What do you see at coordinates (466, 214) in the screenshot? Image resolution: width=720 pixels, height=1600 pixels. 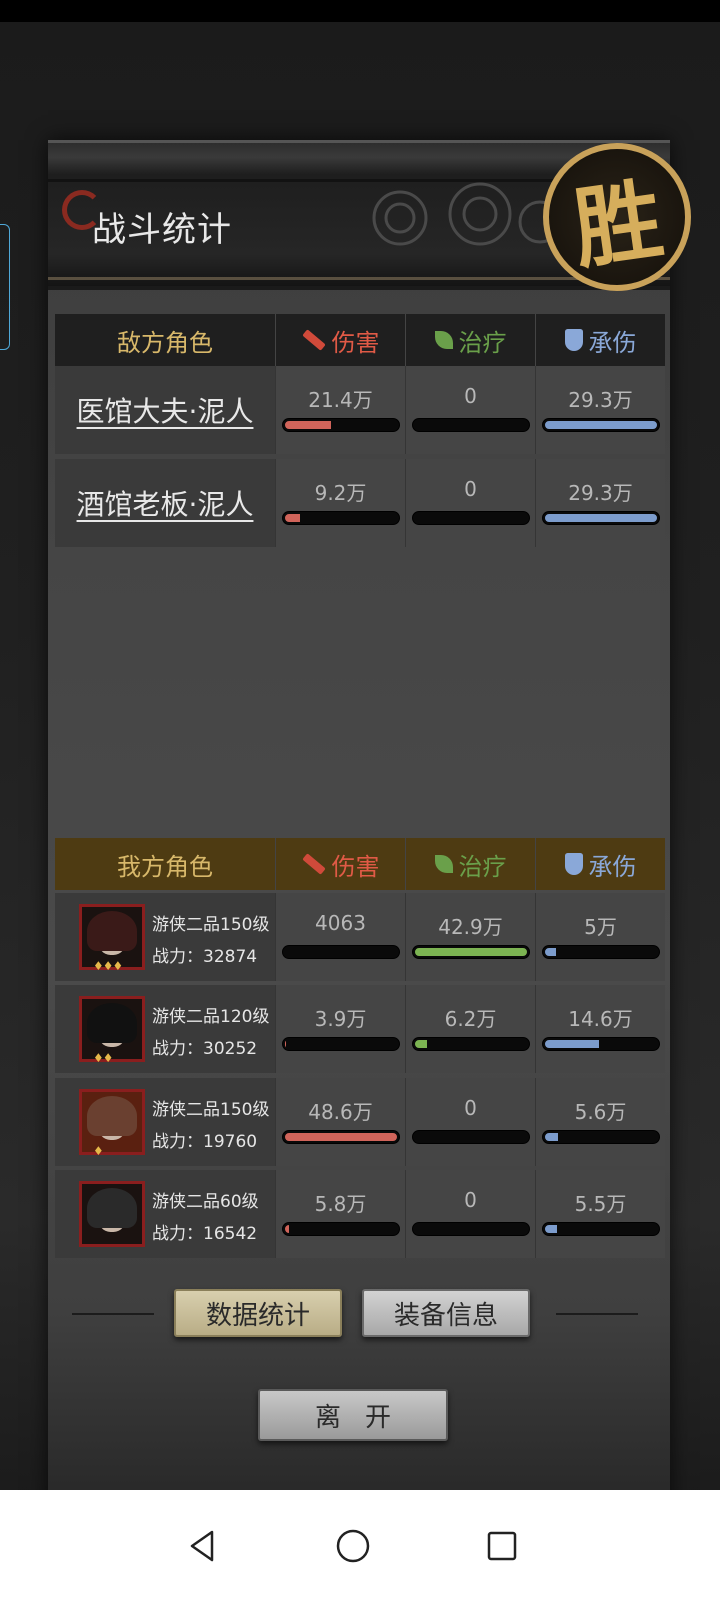 I see `cloud-ornament` at bounding box center [466, 214].